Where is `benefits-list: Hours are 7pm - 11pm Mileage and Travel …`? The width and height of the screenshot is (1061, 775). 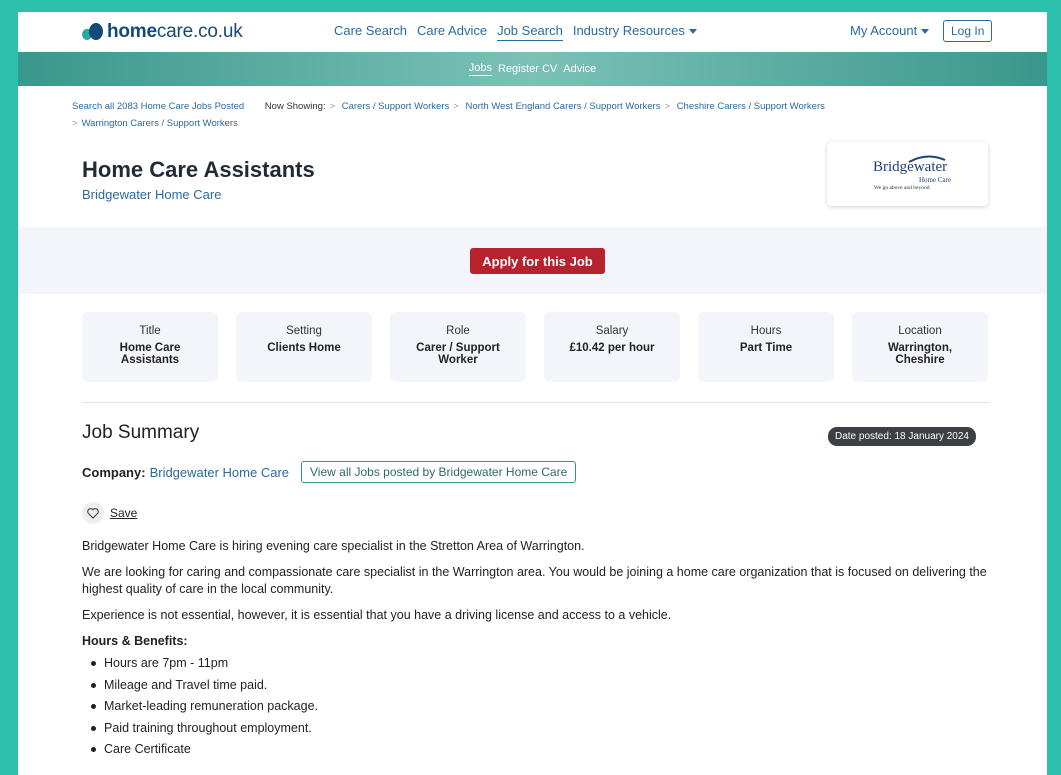
benefits-list: Hours are 7pm - 11pm Mileage and Travel … is located at coordinates (542, 706).